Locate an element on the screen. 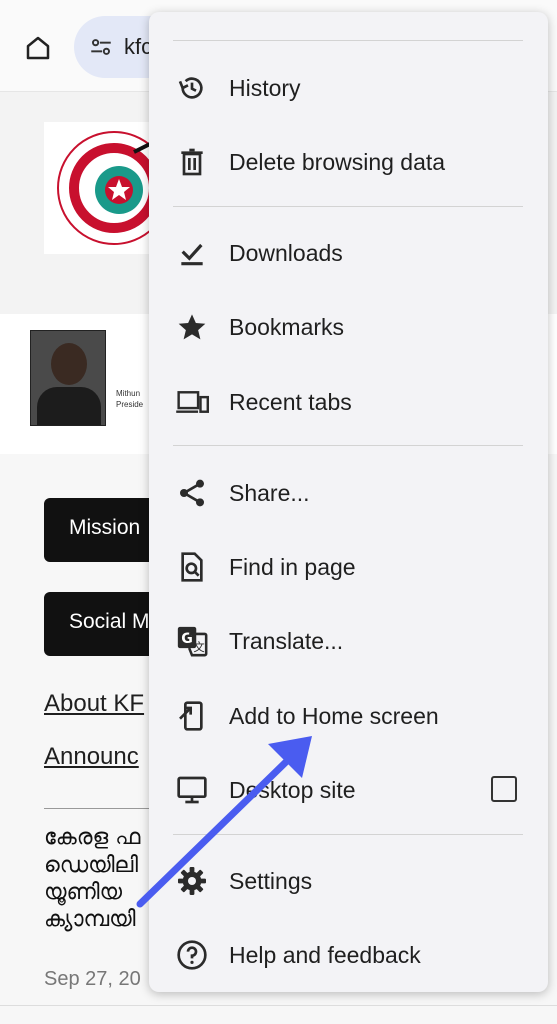 Image resolution: width=557 pixels, height=1024 pixels. menu-item-add-to-home-screen: Add to Home screen is located at coordinates (348, 716).